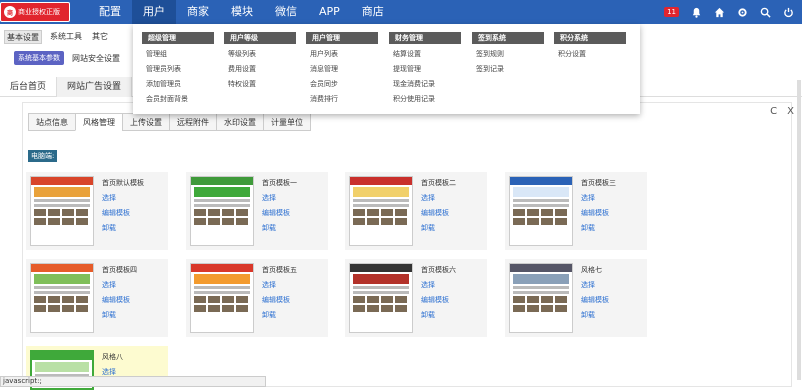  What do you see at coordinates (133, 381) in the screenshot?
I see `status-bar: javascript:;` at bounding box center [133, 381].